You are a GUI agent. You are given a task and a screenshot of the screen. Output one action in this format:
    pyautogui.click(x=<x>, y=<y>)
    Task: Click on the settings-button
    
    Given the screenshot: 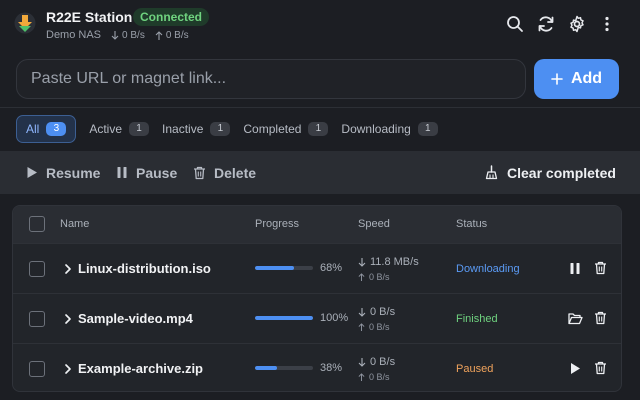 What is the action you would take?
    pyautogui.click(x=577, y=24)
    